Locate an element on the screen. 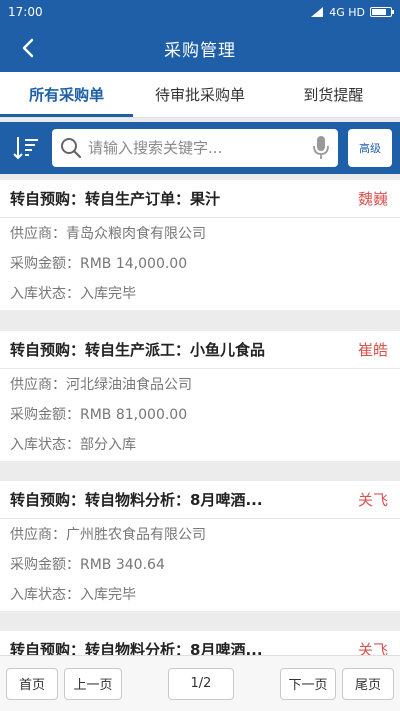  order-title: 转自预购：转自生产订单：果汁 is located at coordinates (115, 199).